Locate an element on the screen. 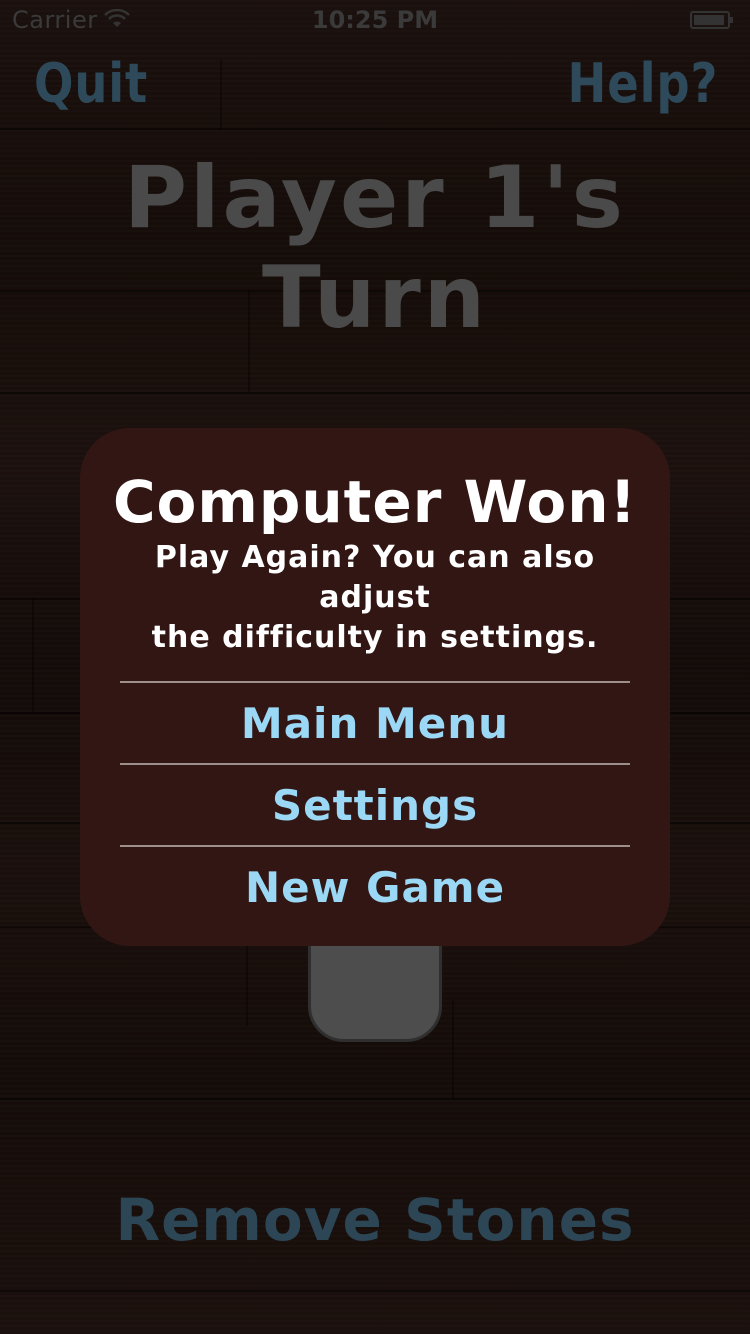 The width and height of the screenshot is (750, 1334). alert-message-line: Play Again? You can also adjust is located at coordinates (375, 577).